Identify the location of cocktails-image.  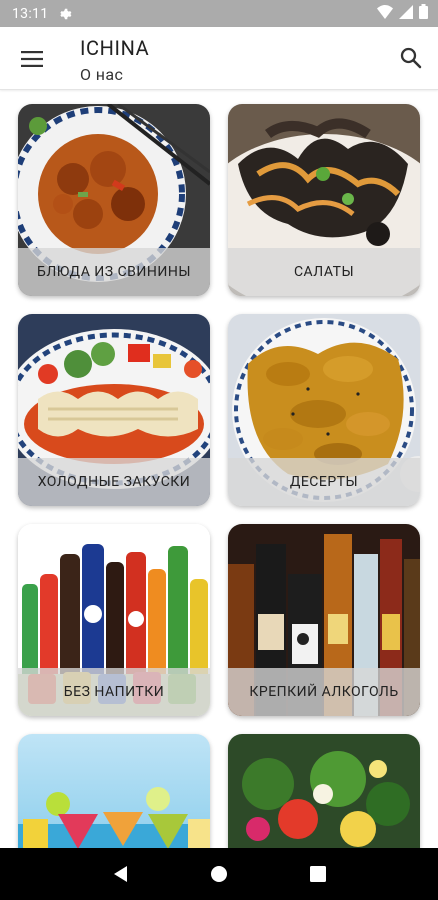
(114, 791).